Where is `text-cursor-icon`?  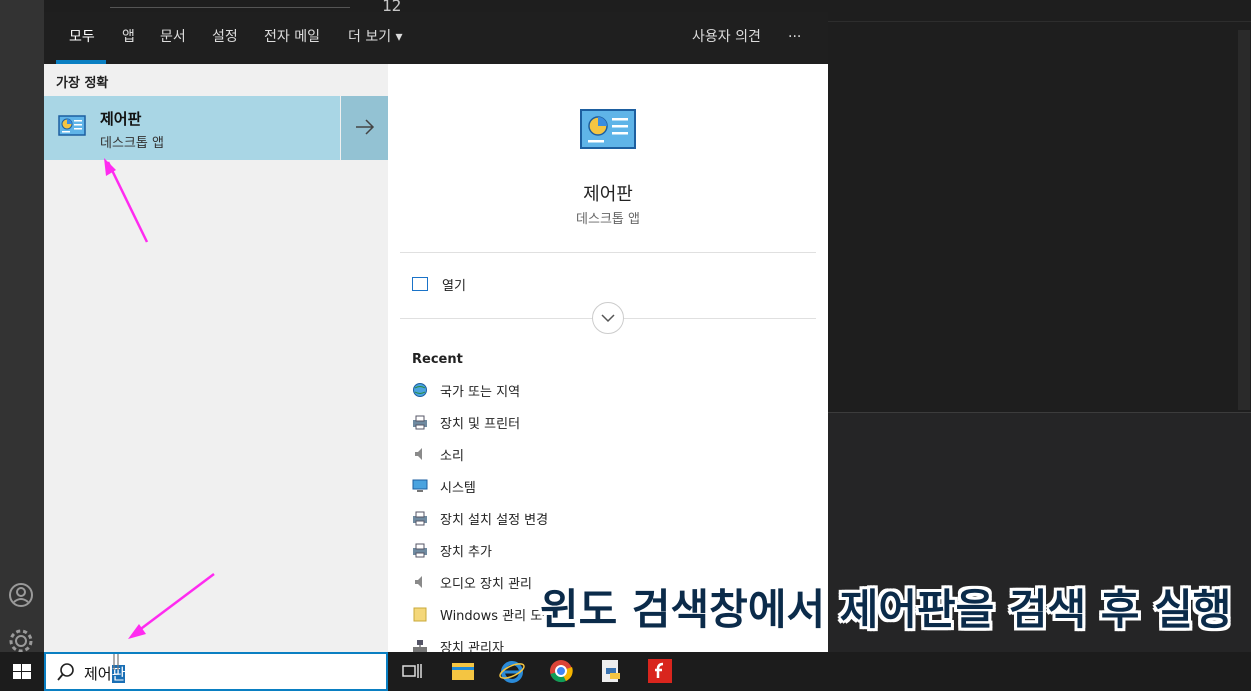
text-cursor-icon is located at coordinates (116, 662).